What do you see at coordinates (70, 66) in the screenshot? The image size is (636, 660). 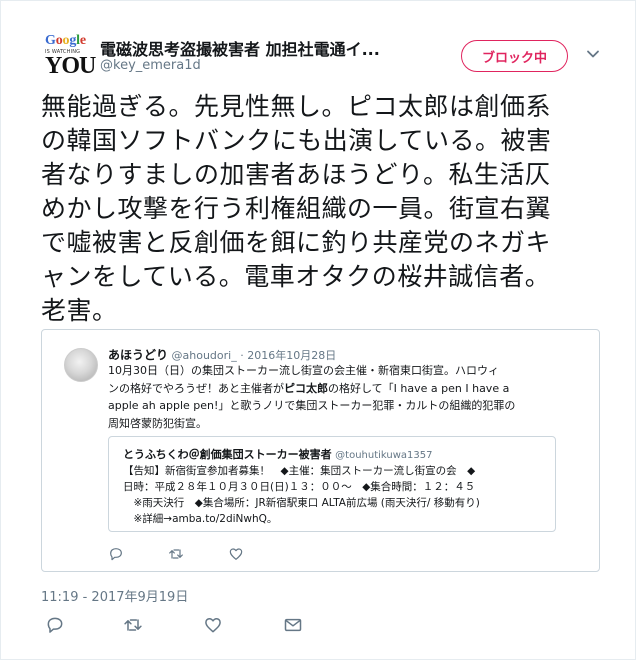 I see `avatar-you-text: YOU` at bounding box center [70, 66].